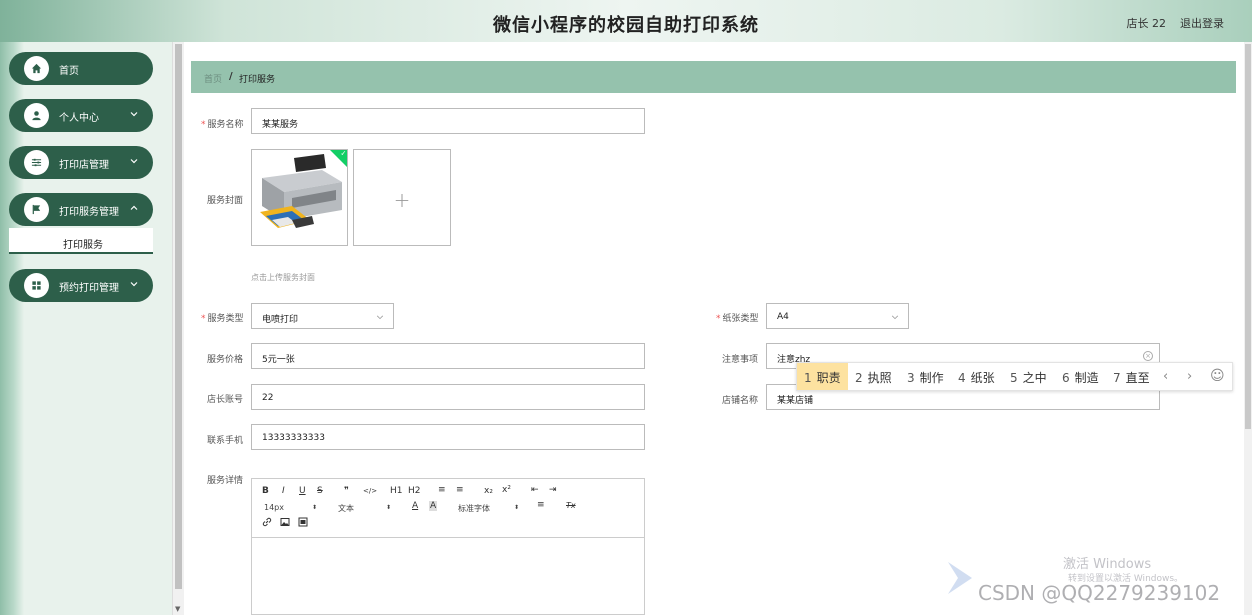 This screenshot has width=1252, height=615. Describe the element at coordinates (1148, 356) in the screenshot. I see `clear-icon: ×` at that location.